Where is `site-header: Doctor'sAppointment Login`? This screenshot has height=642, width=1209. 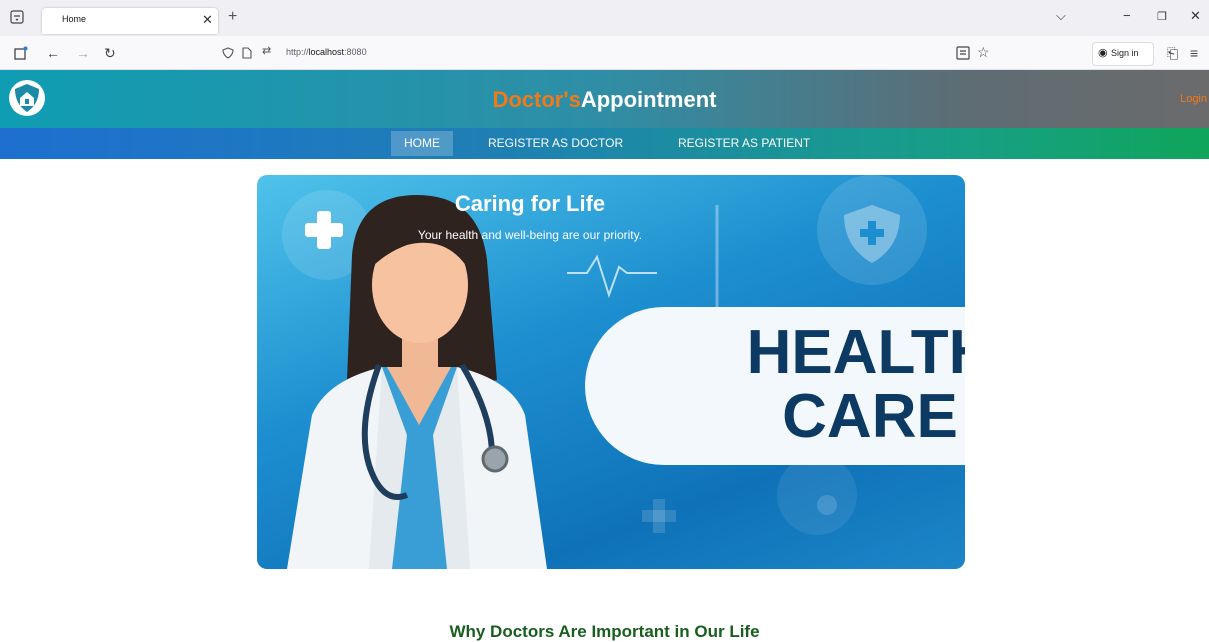
site-header: Doctor'sAppointment Login is located at coordinates (604, 99).